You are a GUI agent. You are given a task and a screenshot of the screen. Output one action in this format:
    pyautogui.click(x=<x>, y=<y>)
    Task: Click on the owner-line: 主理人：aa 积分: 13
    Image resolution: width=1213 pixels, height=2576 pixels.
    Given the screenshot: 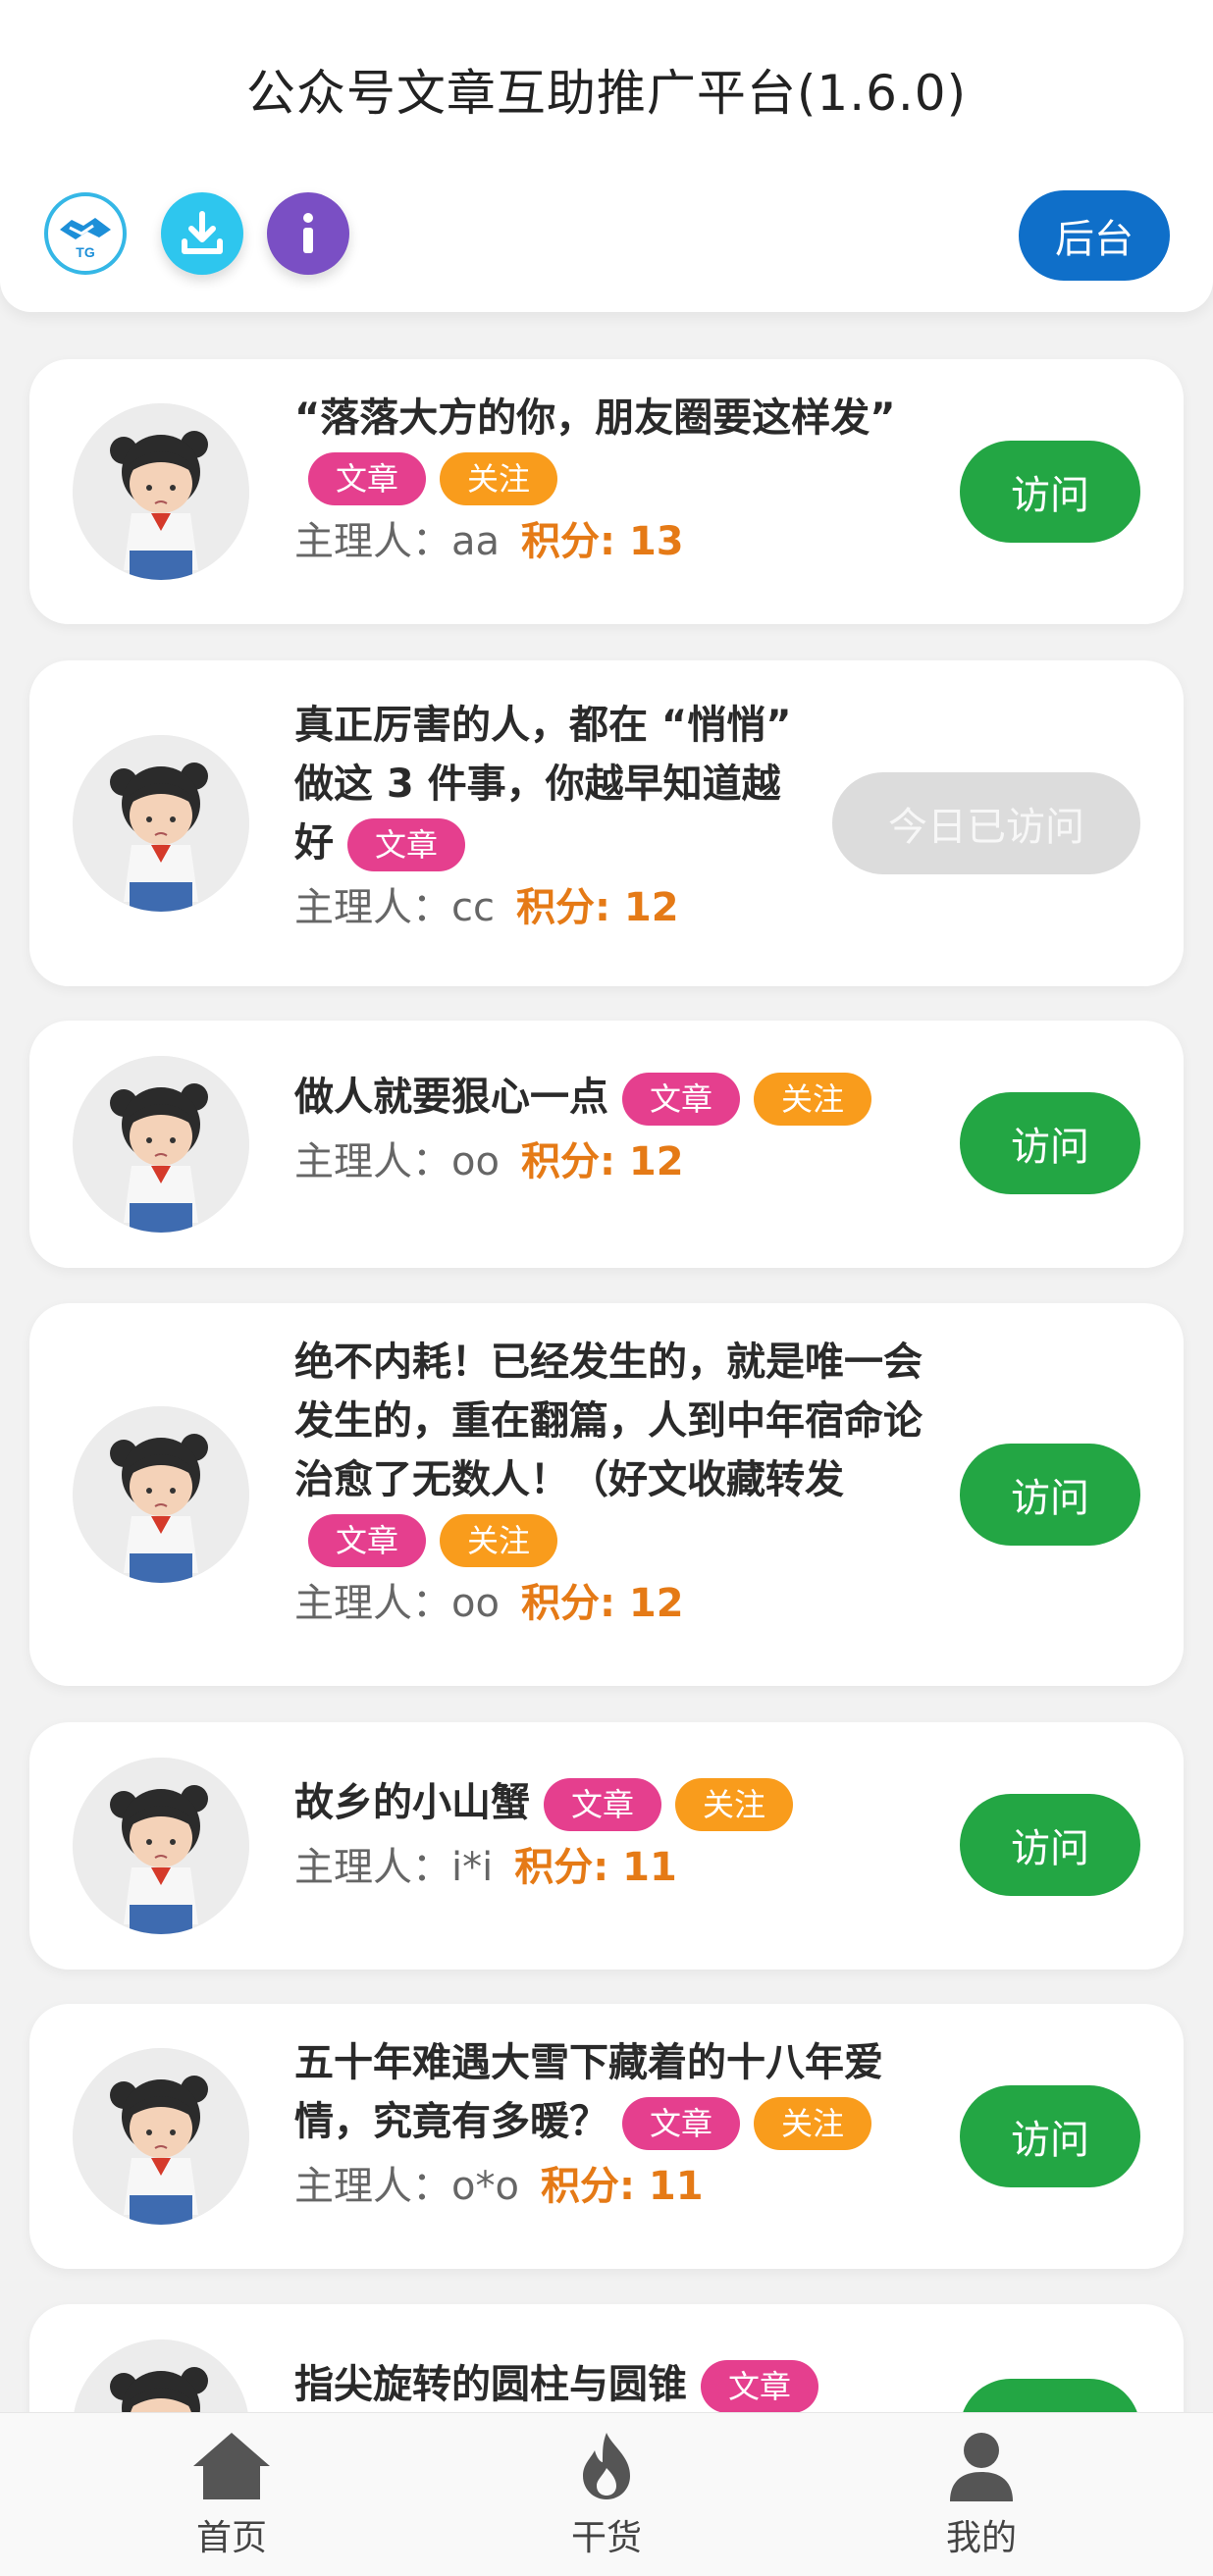 What is the action you would take?
    pyautogui.click(x=608, y=541)
    